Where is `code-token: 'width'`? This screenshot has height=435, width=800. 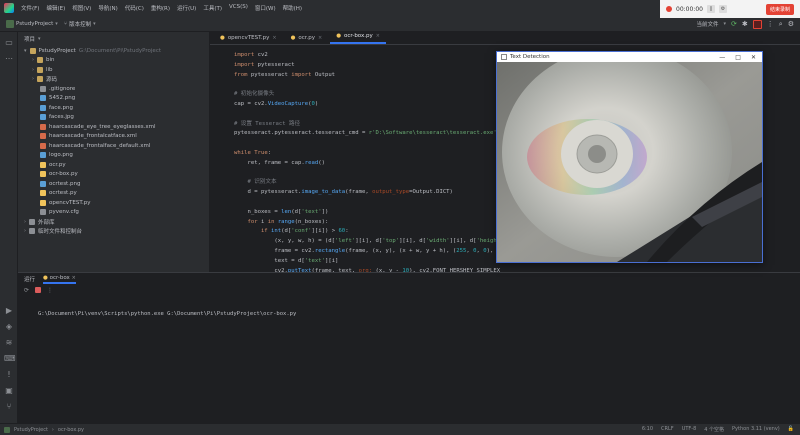
code-token: 'width' is located at coordinates (438, 241).